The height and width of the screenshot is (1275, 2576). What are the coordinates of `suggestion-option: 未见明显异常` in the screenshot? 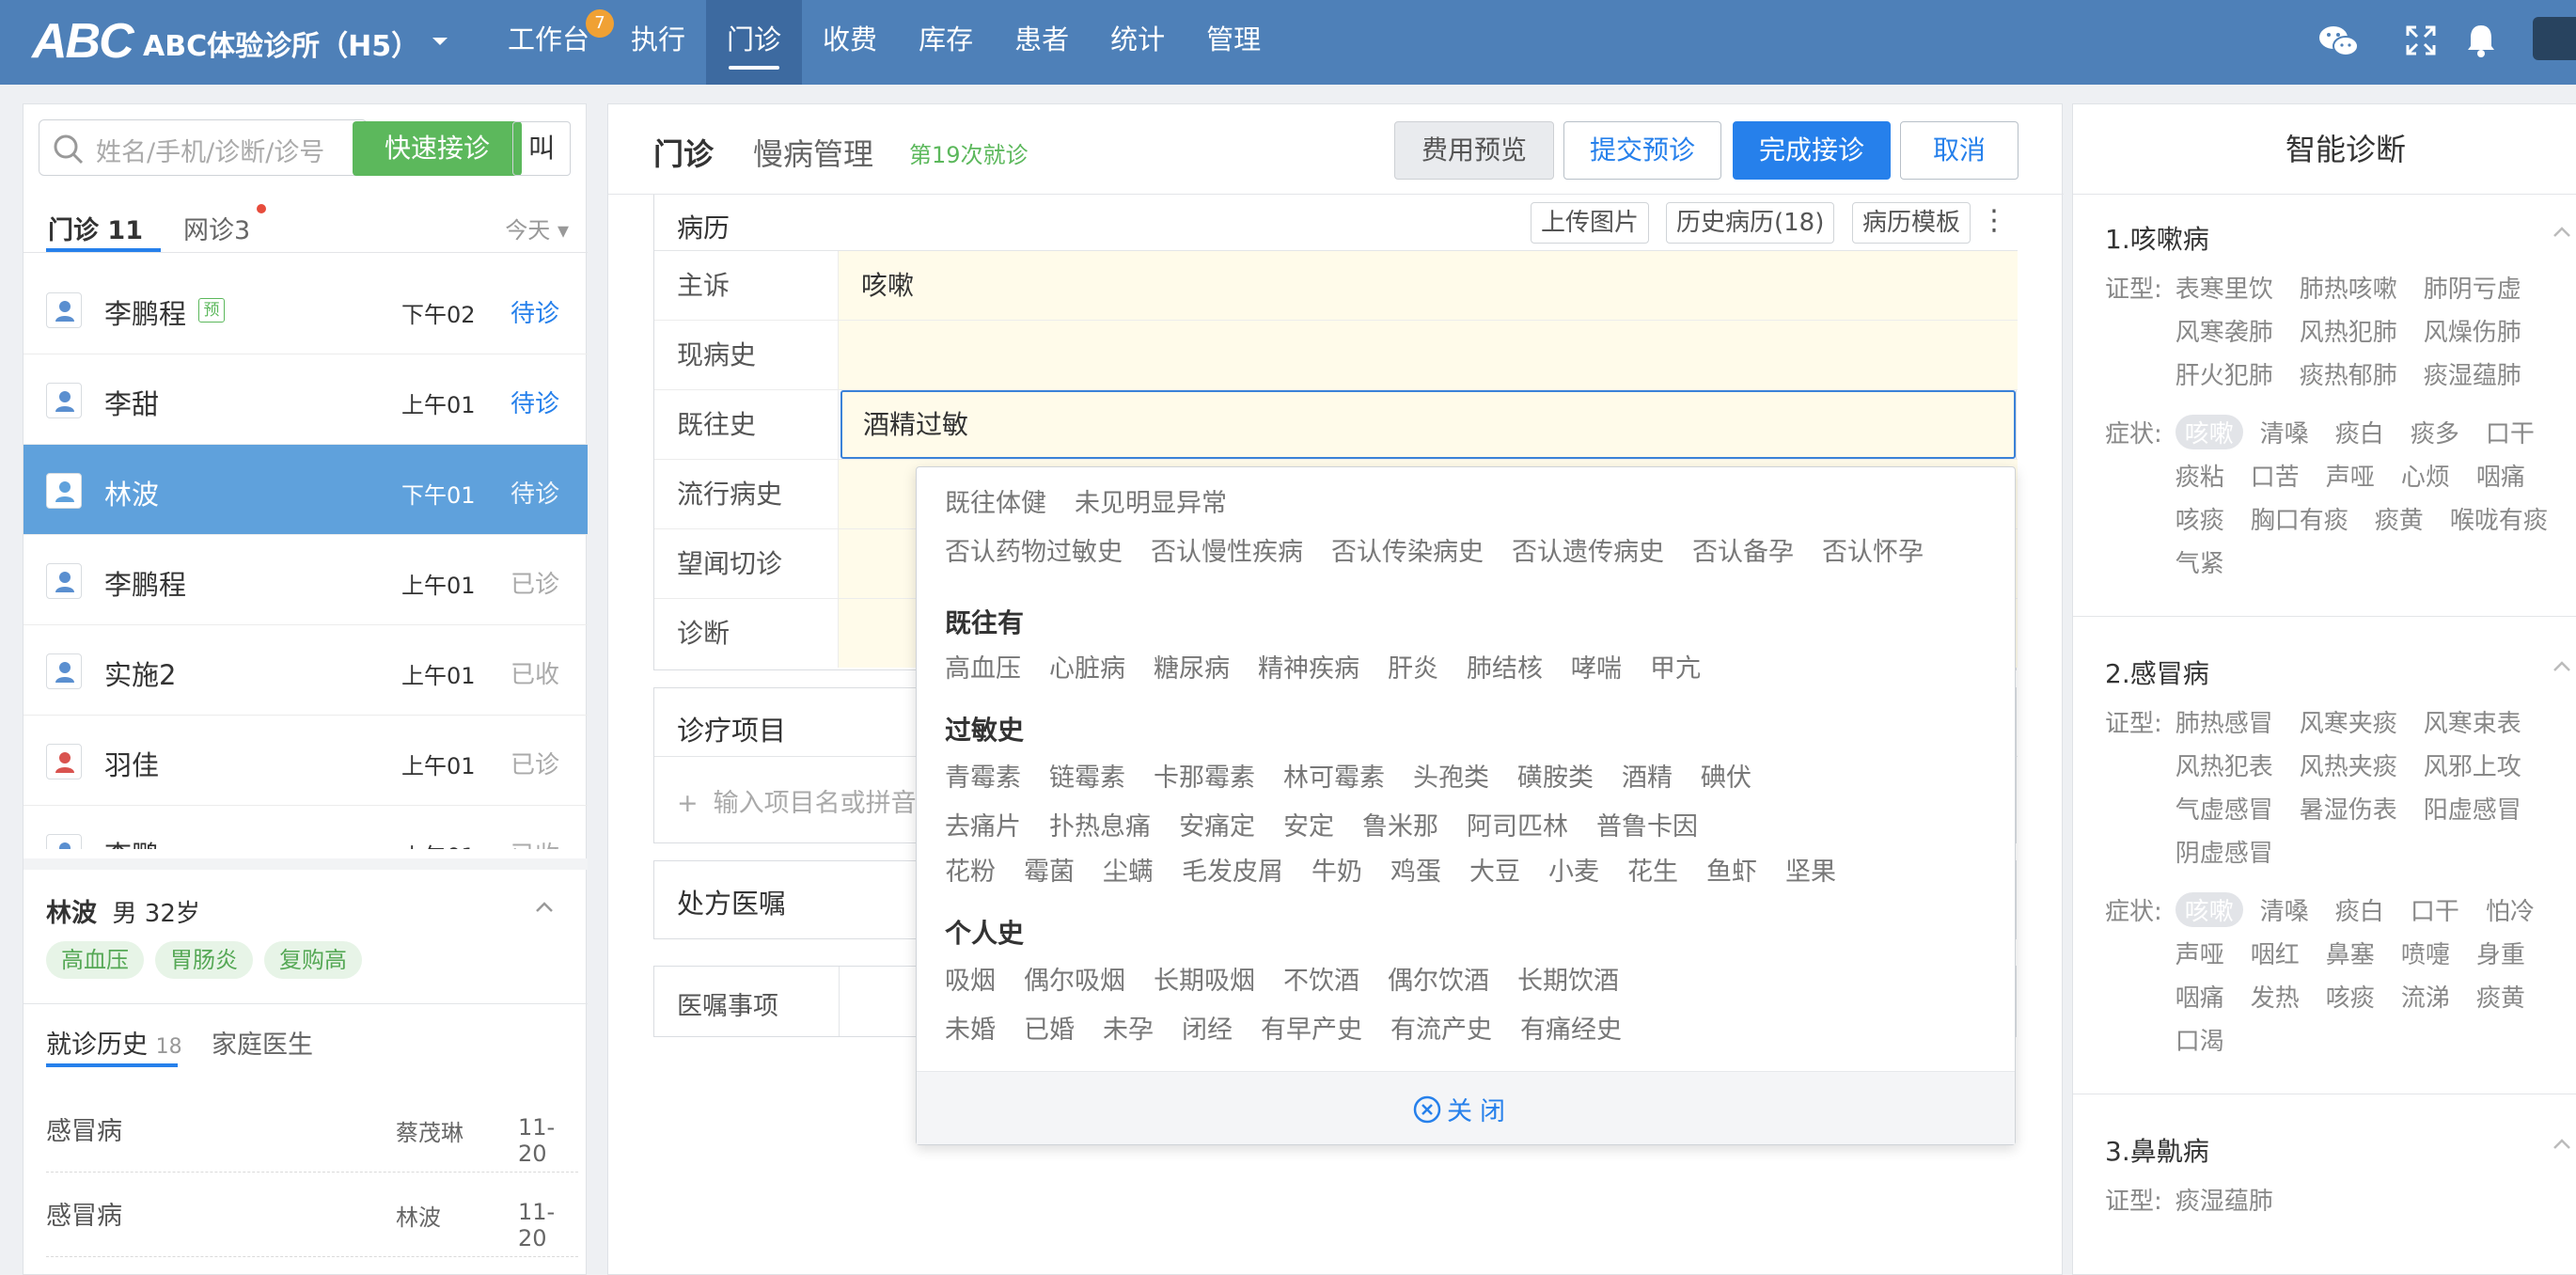 It's located at (1151, 503).